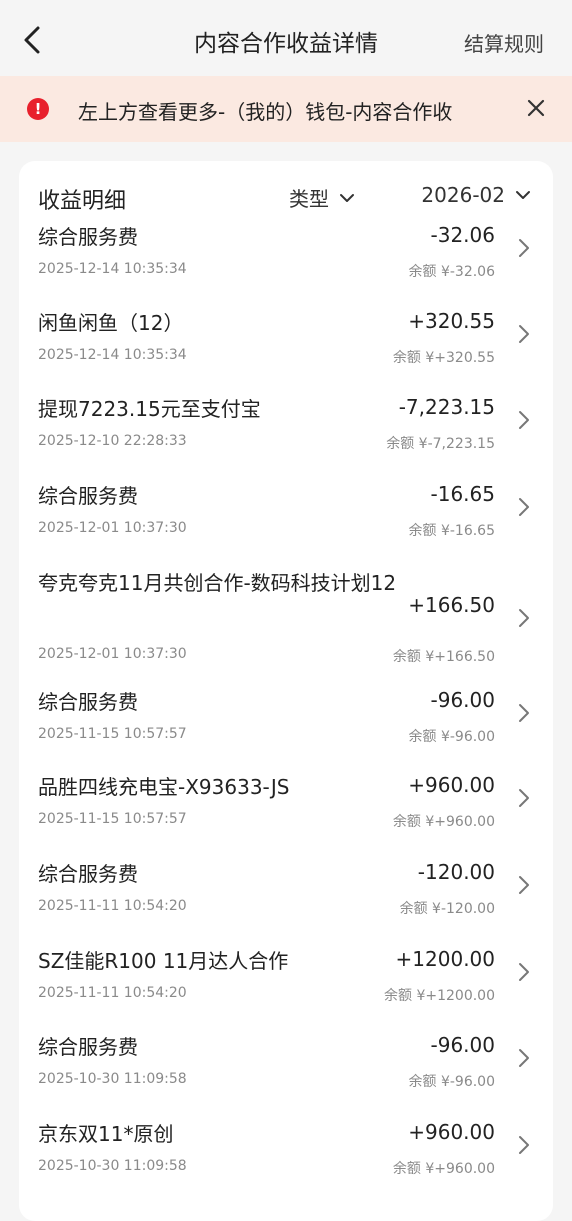 The width and height of the screenshot is (572, 1221). I want to click on alert-icon: !, so click(38, 109).